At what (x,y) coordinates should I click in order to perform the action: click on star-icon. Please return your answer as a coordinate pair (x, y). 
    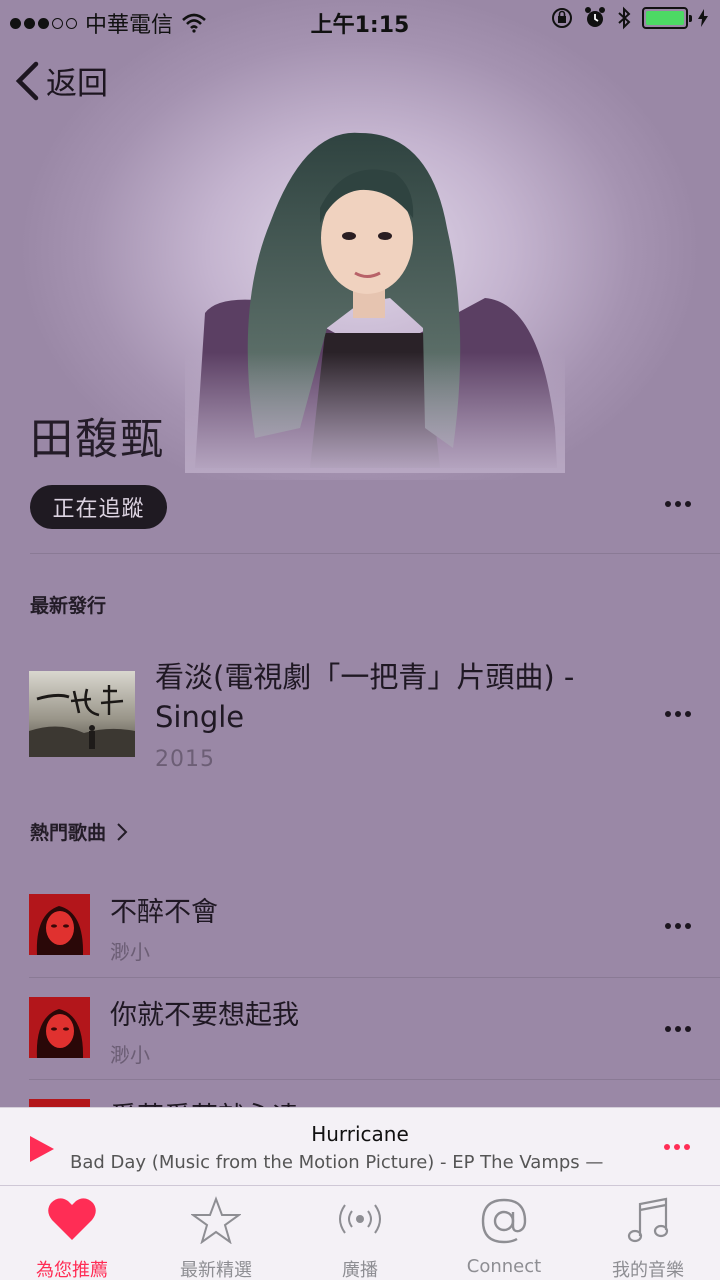
    Looking at the image, I should click on (216, 1220).